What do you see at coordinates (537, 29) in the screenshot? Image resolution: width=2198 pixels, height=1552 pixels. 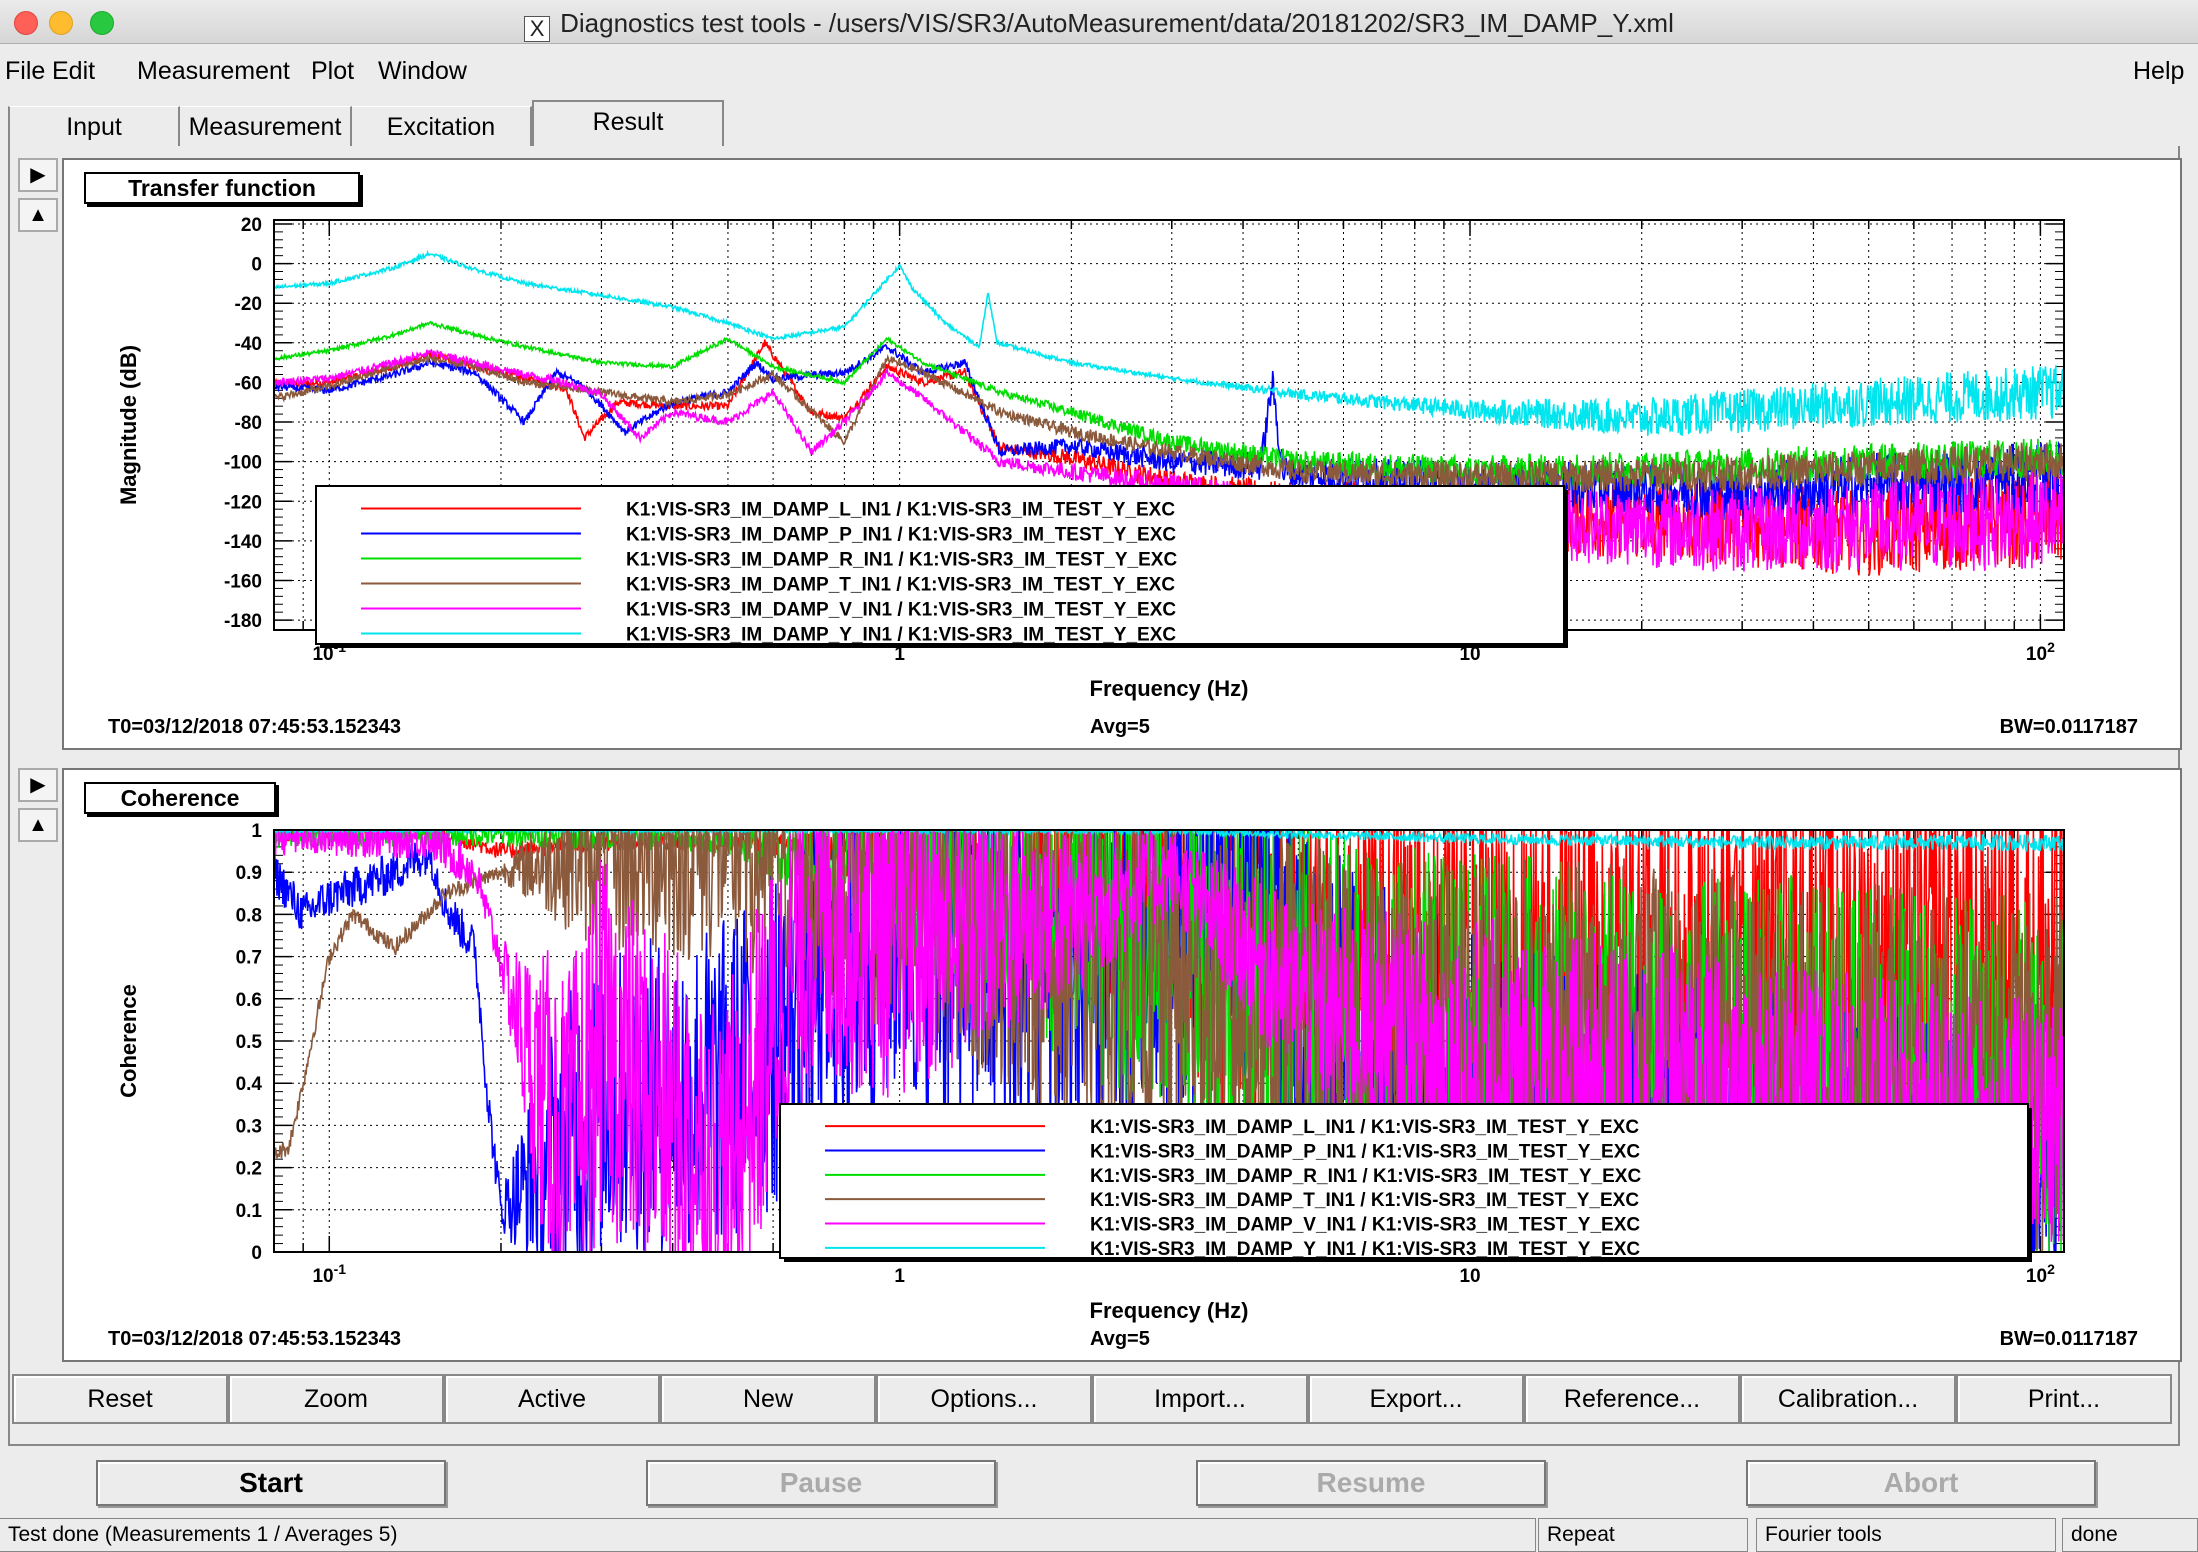 I see `x11-icon: X` at bounding box center [537, 29].